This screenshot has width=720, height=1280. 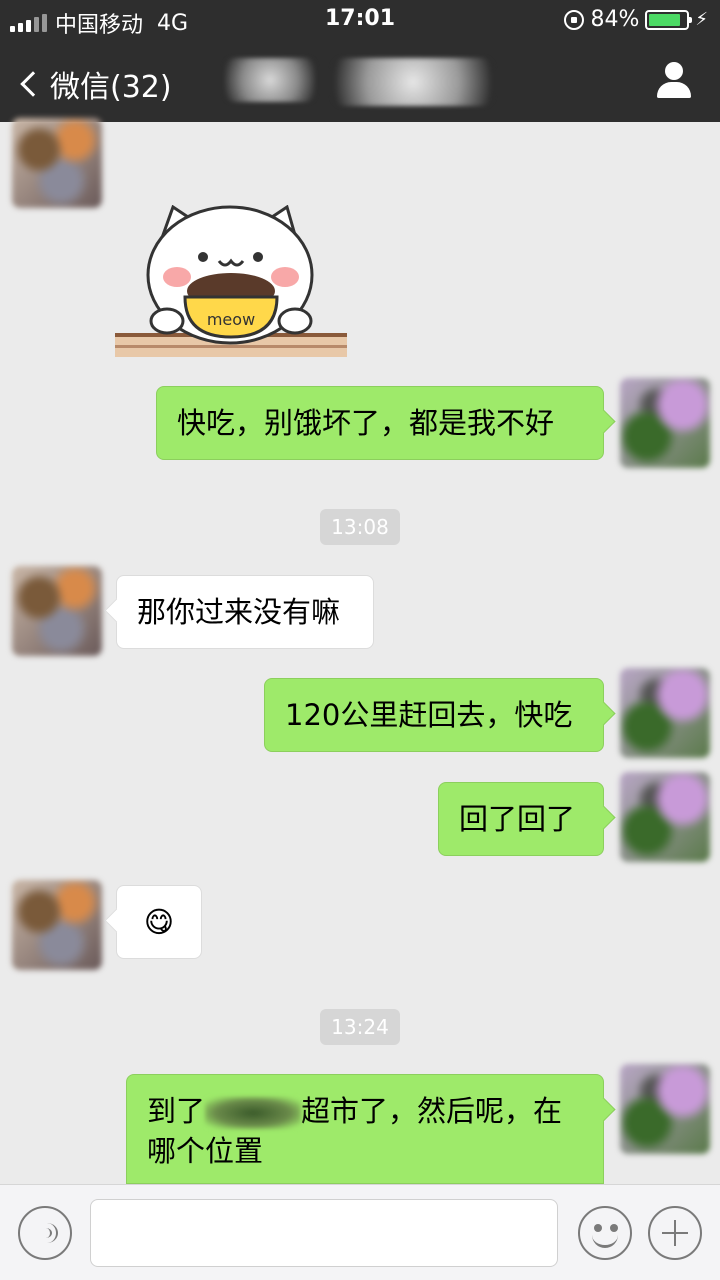 What do you see at coordinates (176, 1111) in the screenshot?
I see `message-text-start: 到了` at bounding box center [176, 1111].